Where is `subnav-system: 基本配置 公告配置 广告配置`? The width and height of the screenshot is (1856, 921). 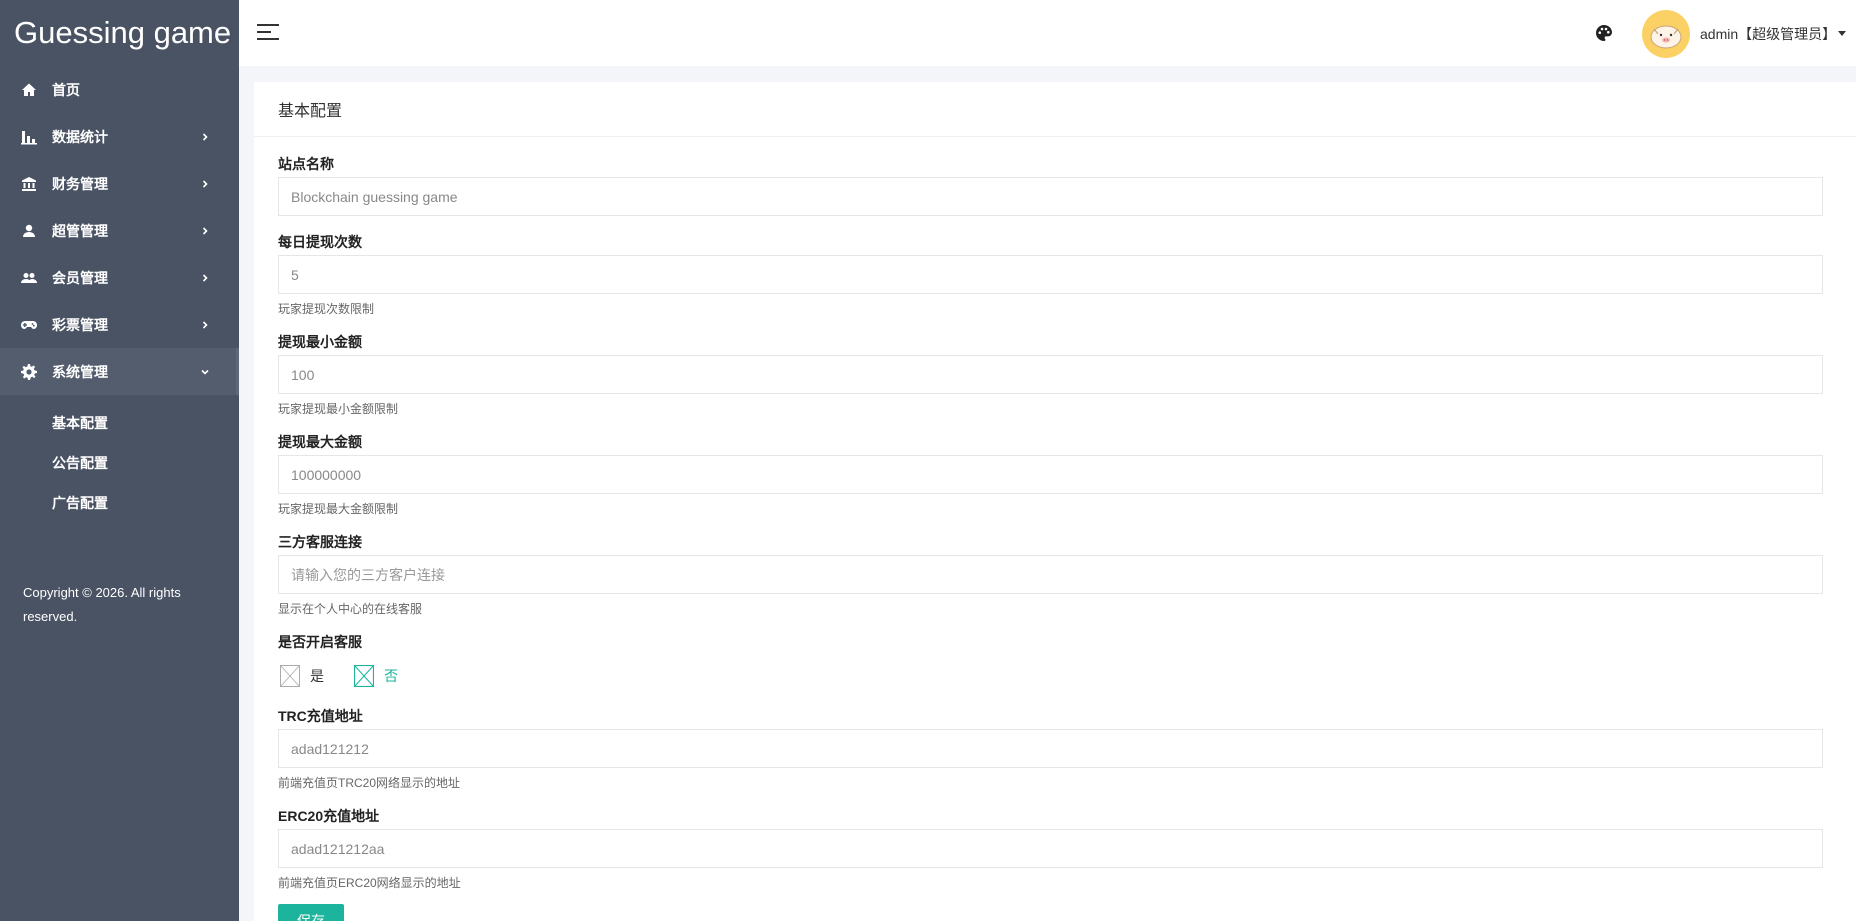
subnav-system: 基本配置 公告配置 广告配置 is located at coordinates (119, 459).